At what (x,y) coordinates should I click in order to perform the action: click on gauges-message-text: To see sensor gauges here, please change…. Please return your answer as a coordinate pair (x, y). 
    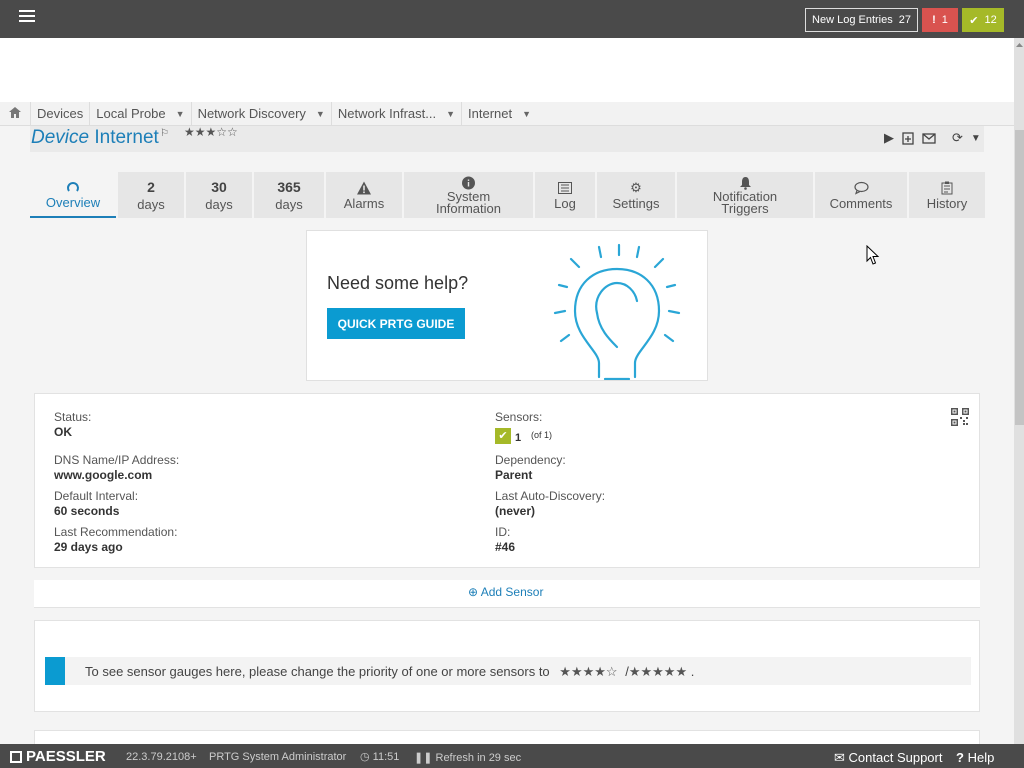
    Looking at the image, I should click on (317, 671).